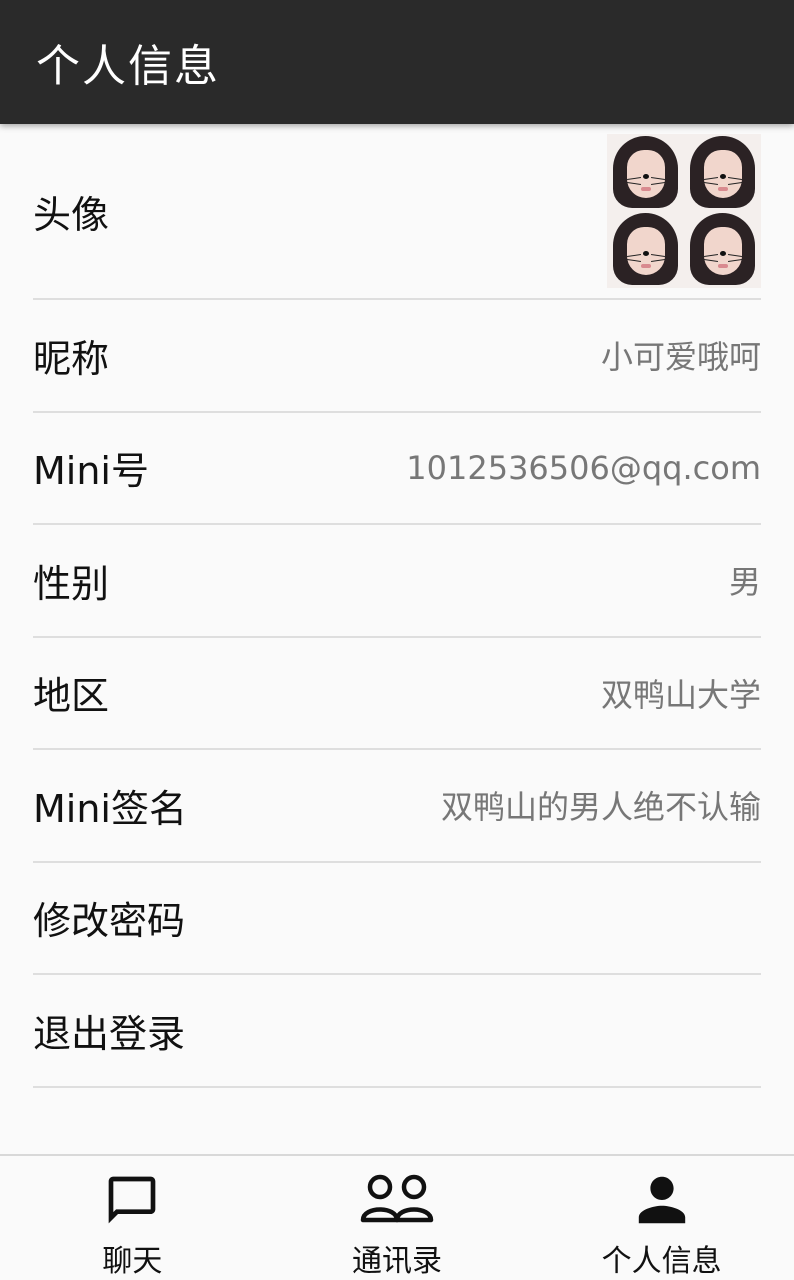  What do you see at coordinates (680, 694) in the screenshot?
I see `region-value: 双鸭山大学` at bounding box center [680, 694].